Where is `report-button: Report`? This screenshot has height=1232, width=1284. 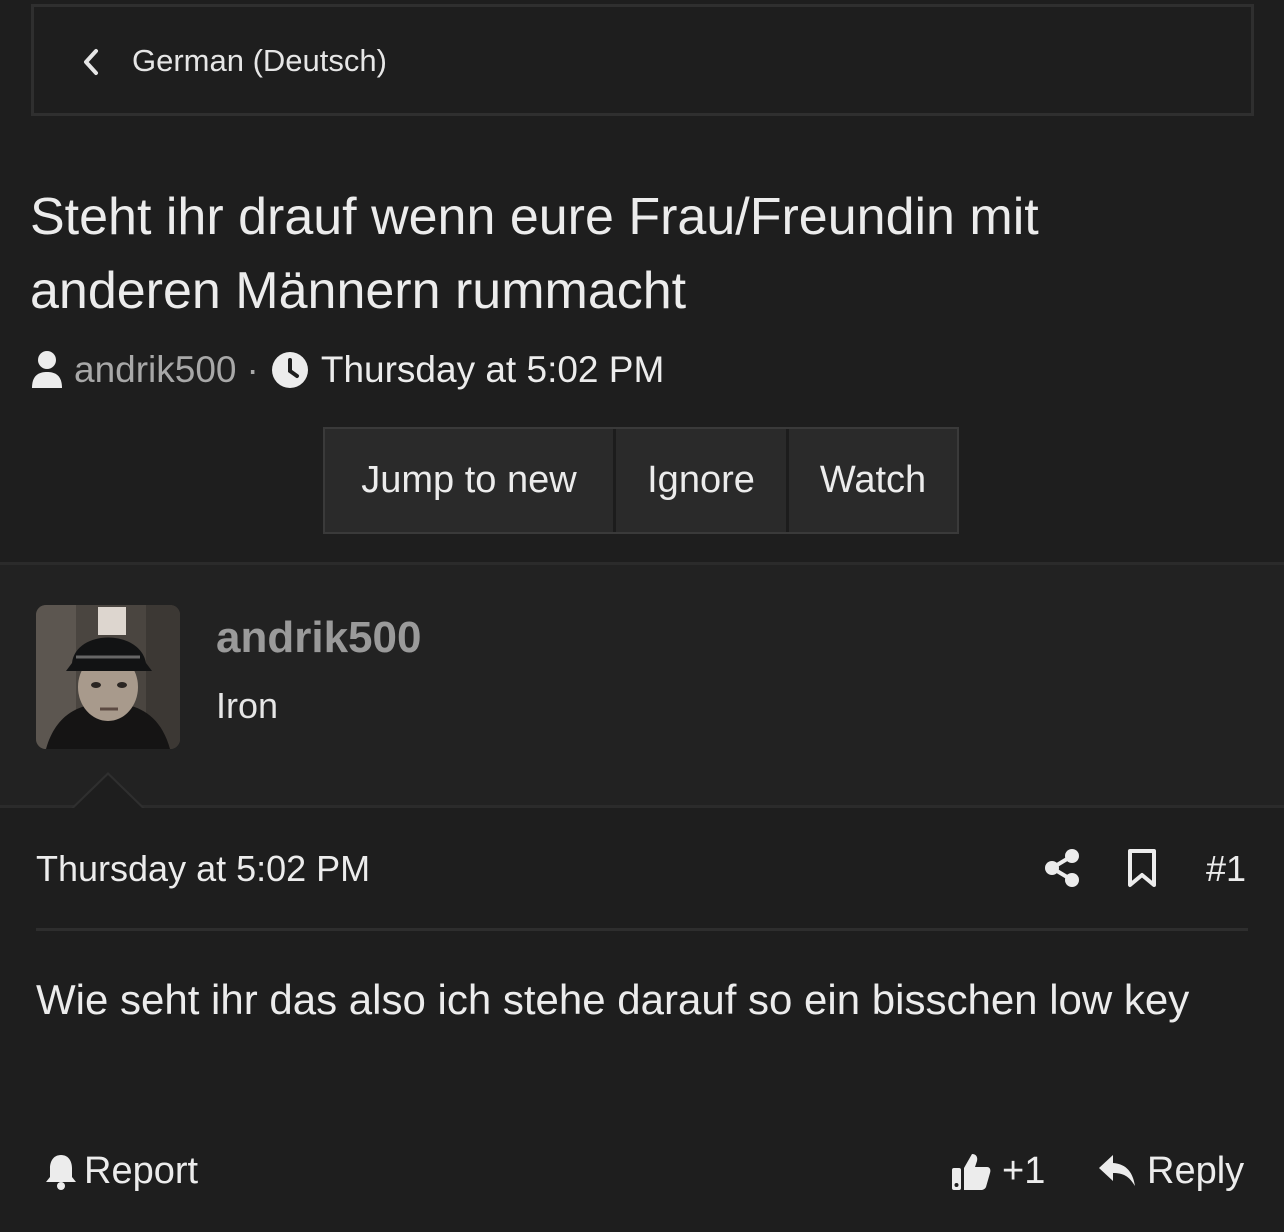 report-button: Report is located at coordinates (121, 1171).